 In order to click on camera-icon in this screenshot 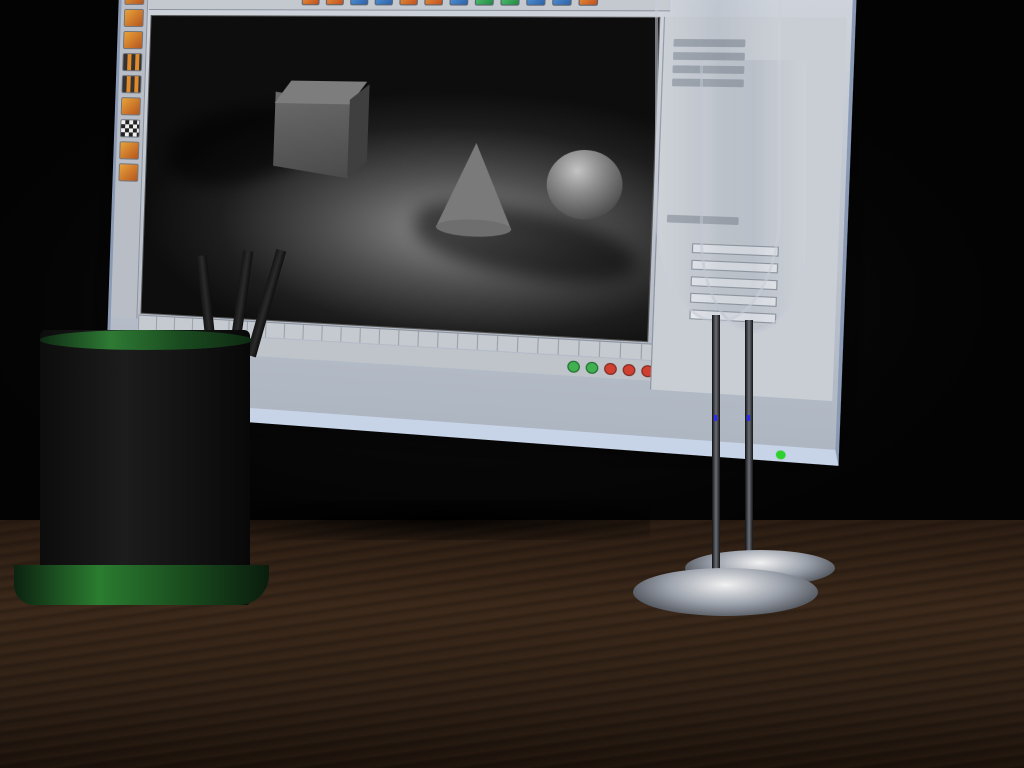, I will do `click(536, 3)`.